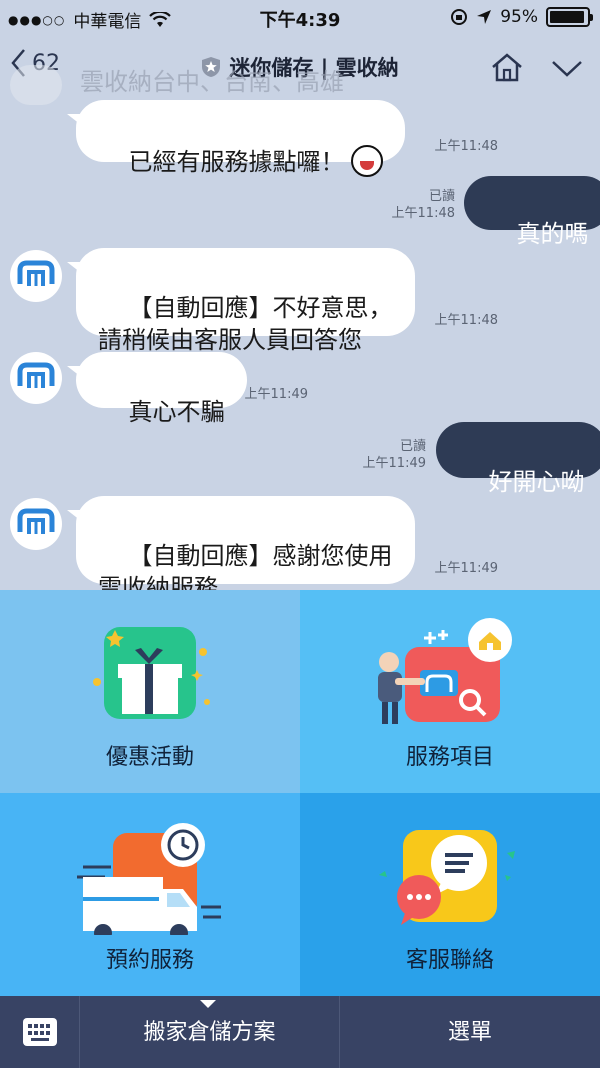  Describe the element at coordinates (552, 234) in the screenshot. I see `message-text: 真的嗎` at that location.